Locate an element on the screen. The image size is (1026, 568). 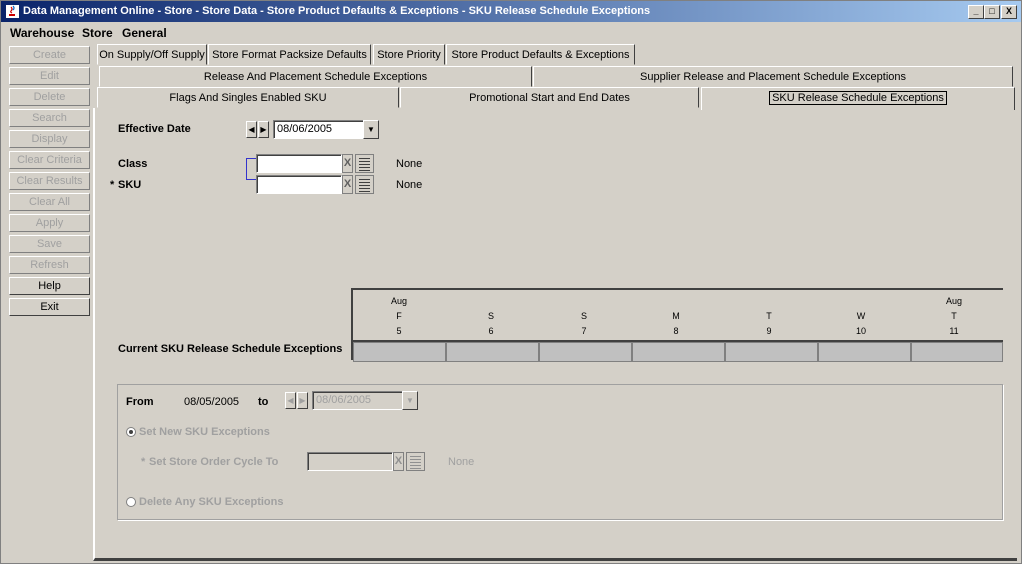
sku-input is located at coordinates (299, 184).